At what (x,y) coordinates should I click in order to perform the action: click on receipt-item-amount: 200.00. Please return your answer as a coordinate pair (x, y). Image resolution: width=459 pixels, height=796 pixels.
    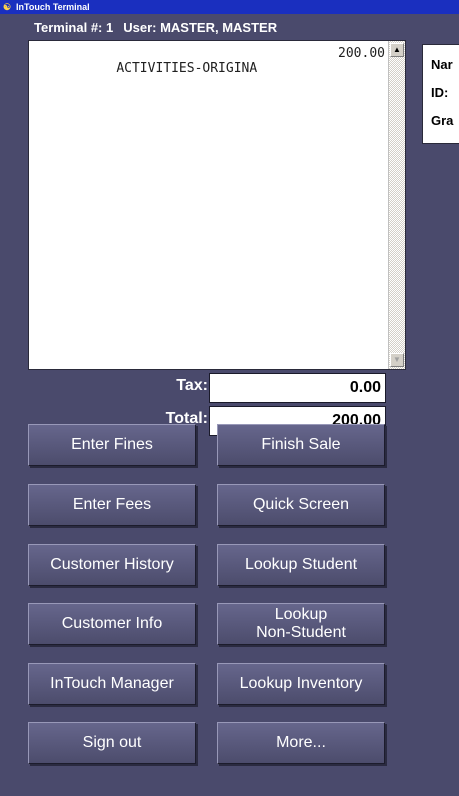
    Looking at the image, I should click on (361, 53).